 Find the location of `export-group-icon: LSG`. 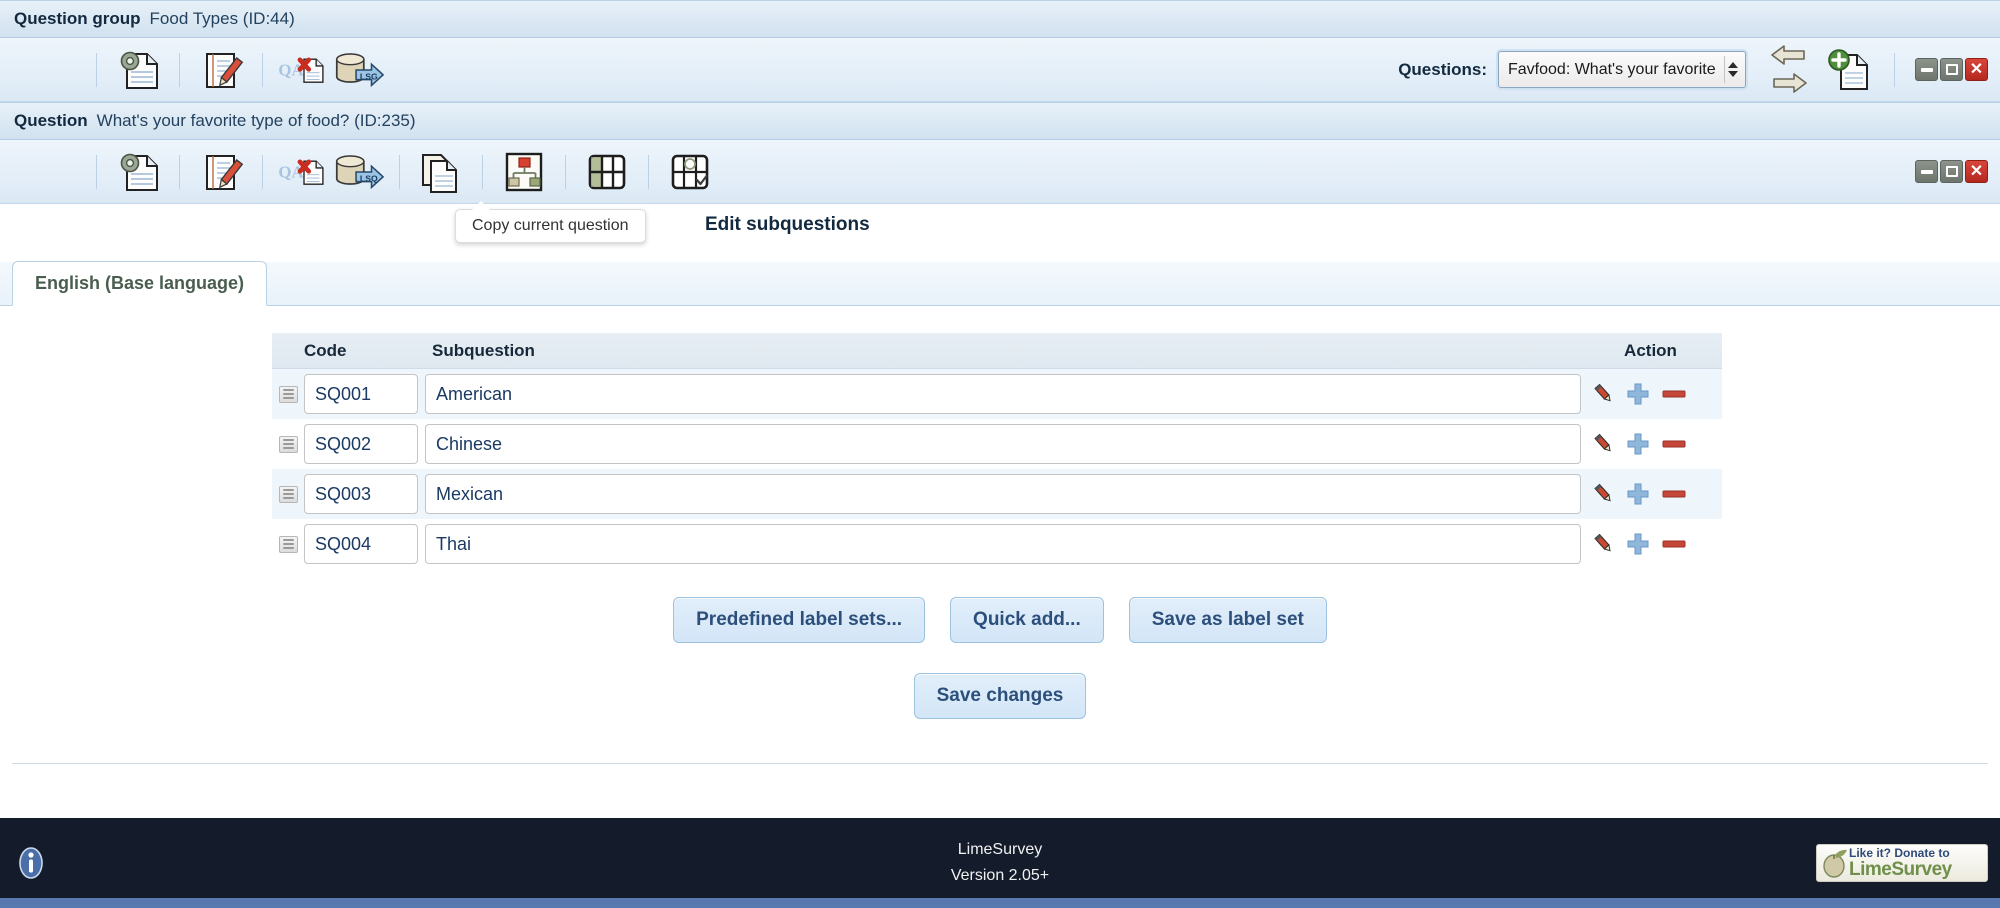

export-group-icon: LSG is located at coordinates (358, 70).